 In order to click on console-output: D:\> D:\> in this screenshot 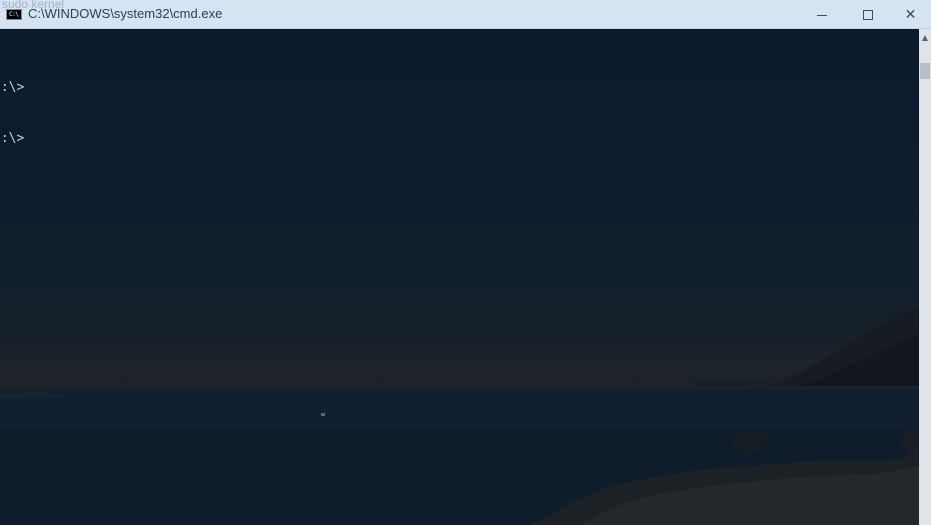, I will do `click(12, 113)`.